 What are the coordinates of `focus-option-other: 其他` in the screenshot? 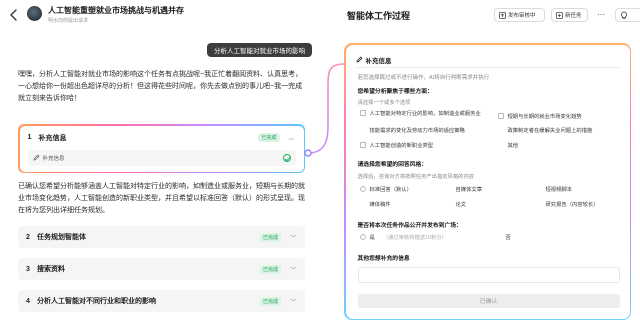 It's located at (508, 145).